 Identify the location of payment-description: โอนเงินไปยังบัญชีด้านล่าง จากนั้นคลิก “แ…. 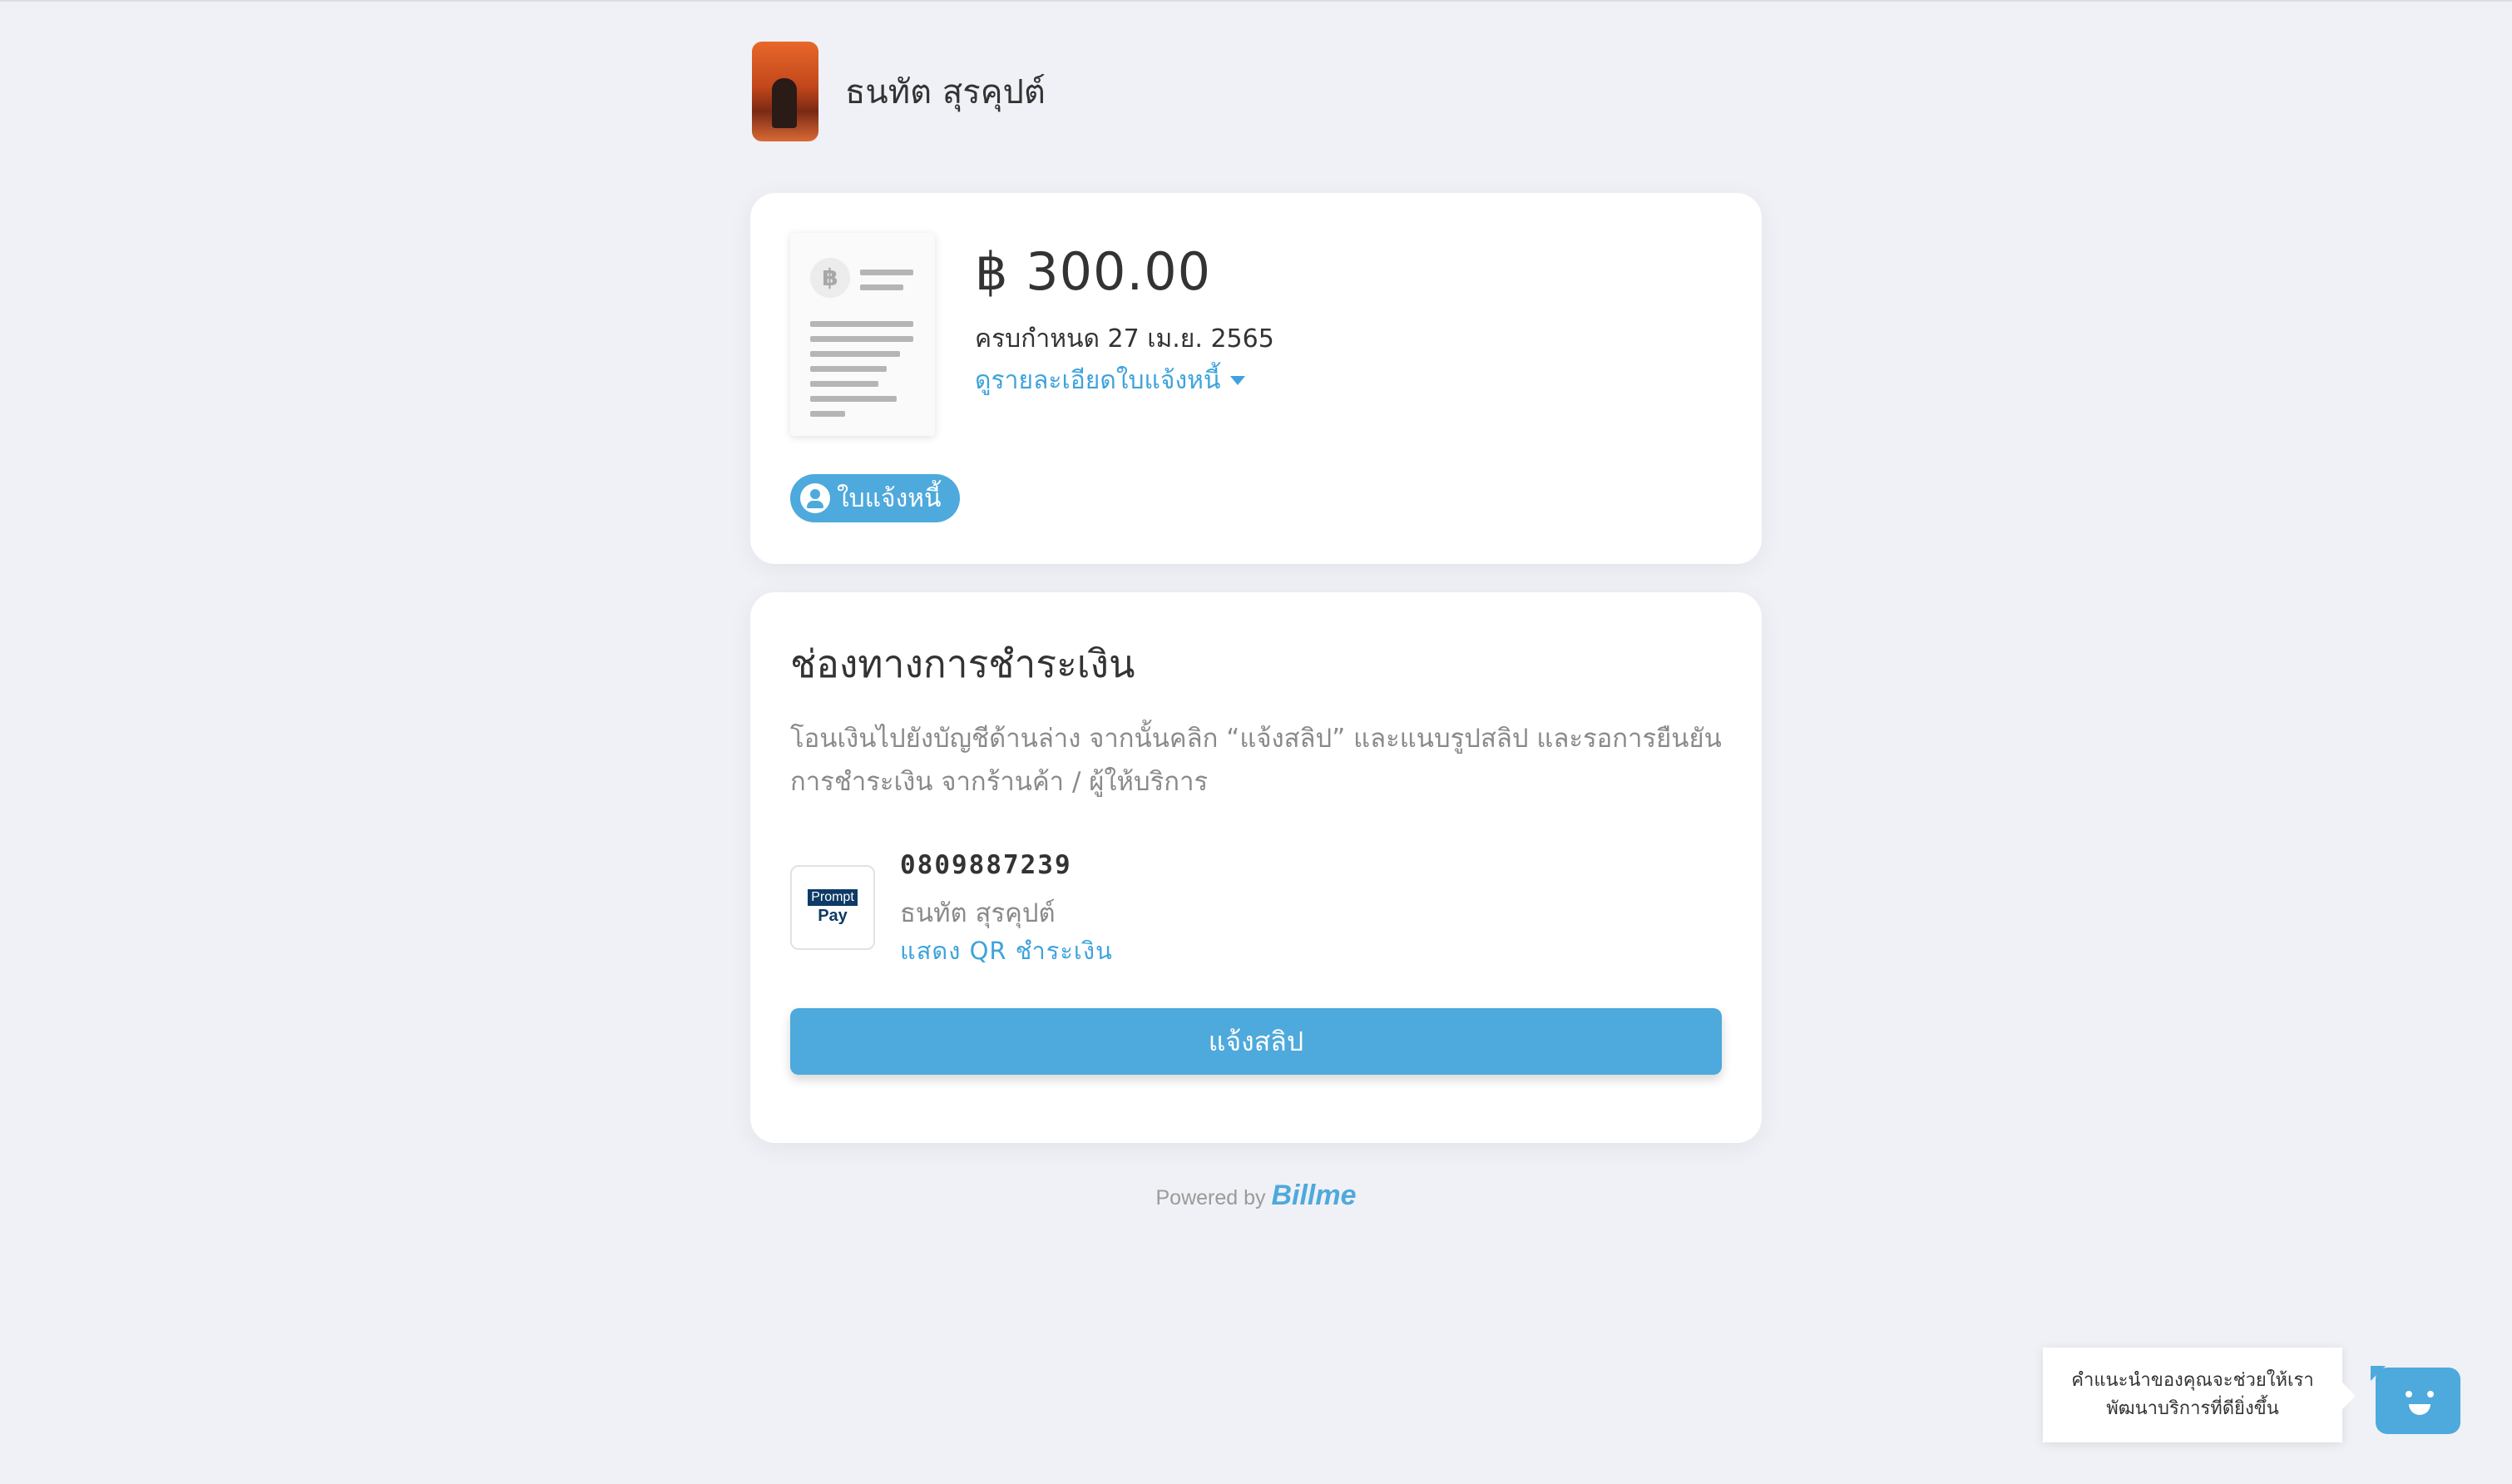
(1256, 760).